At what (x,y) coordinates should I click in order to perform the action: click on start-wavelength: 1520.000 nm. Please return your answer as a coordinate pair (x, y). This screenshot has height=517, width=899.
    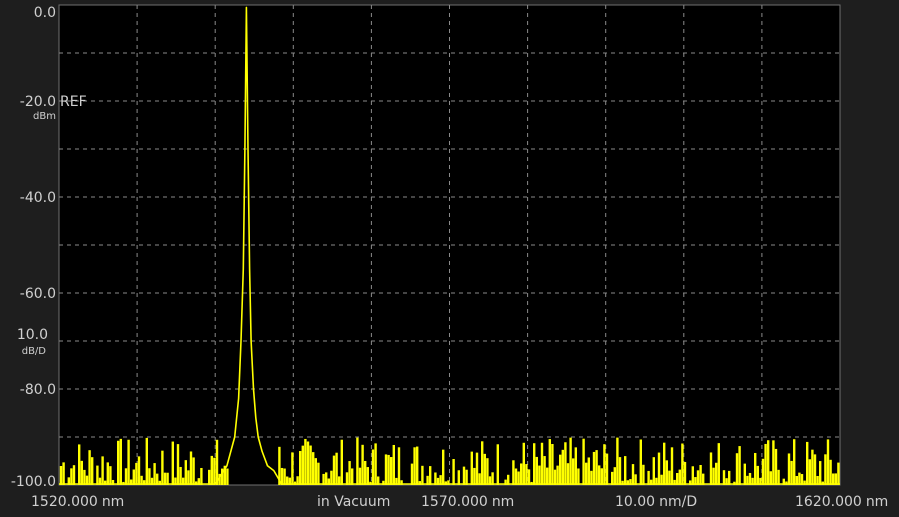
    Looking at the image, I should click on (77, 502).